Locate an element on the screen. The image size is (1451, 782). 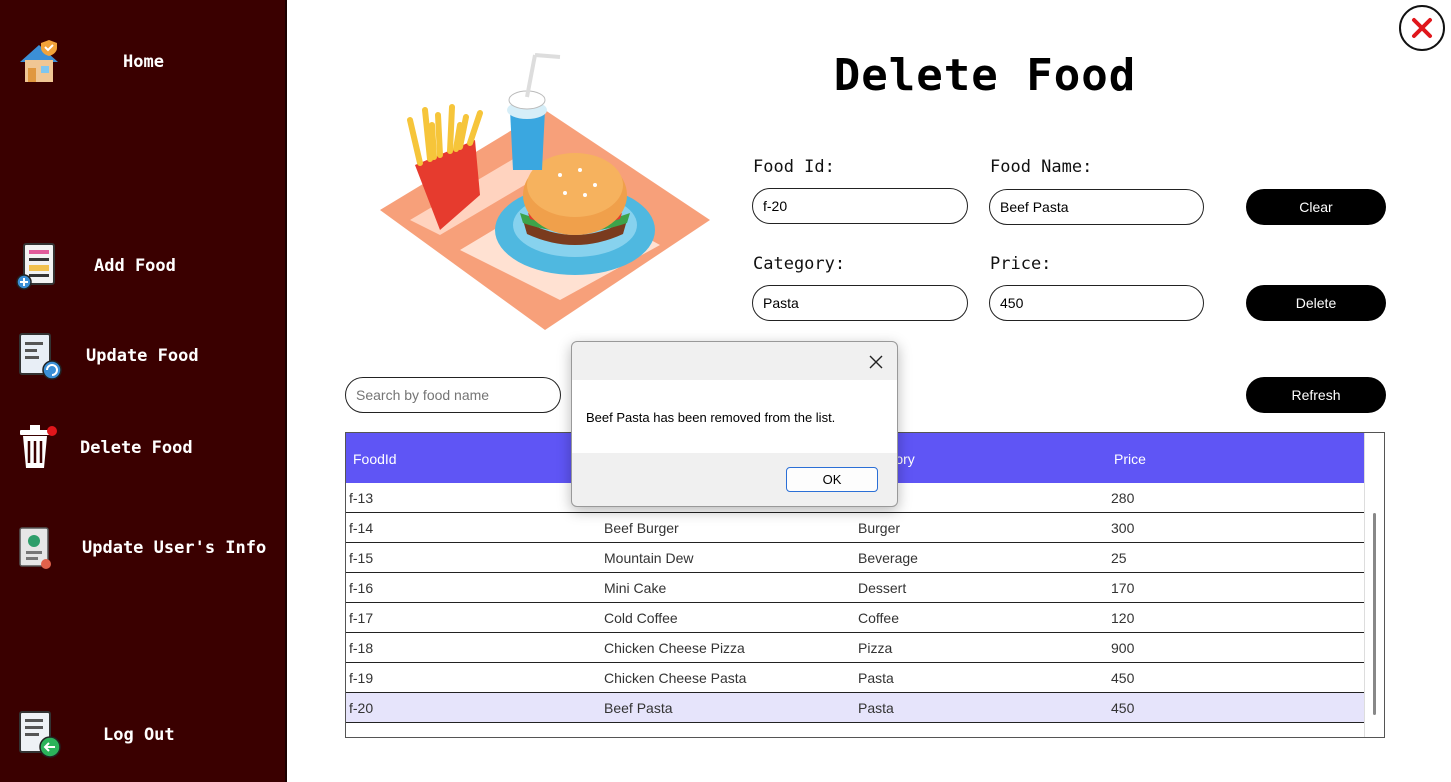
table-row: f-16 Mini Cake Dessert 170 is located at coordinates (855, 588).